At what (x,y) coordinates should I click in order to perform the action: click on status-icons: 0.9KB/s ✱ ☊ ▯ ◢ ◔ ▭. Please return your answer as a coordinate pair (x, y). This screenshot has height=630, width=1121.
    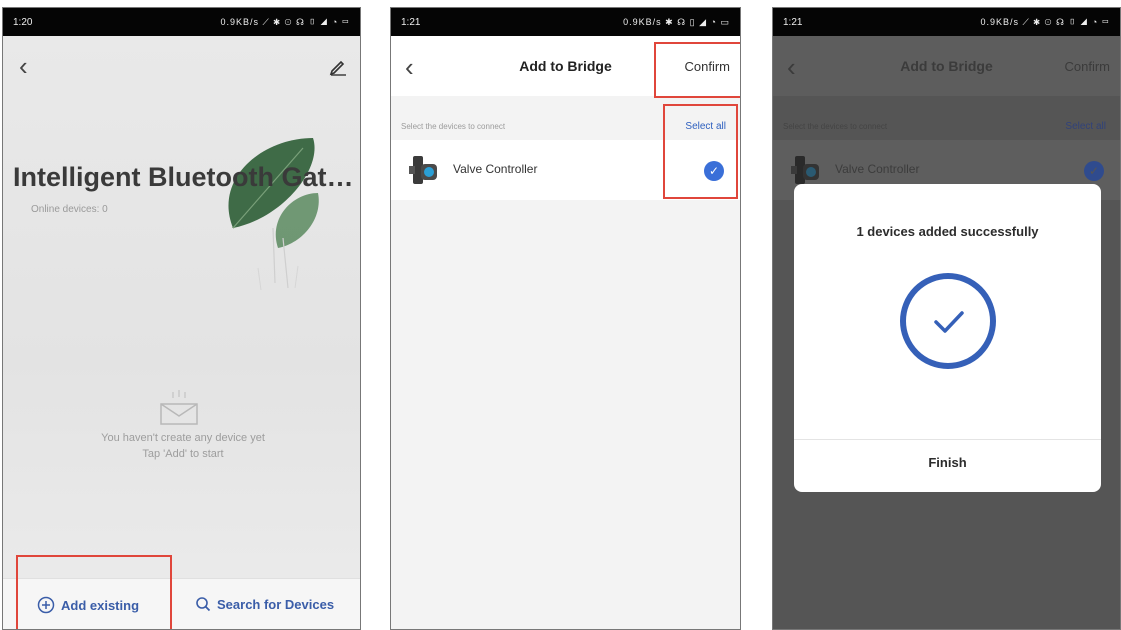
    Looking at the image, I should click on (676, 21).